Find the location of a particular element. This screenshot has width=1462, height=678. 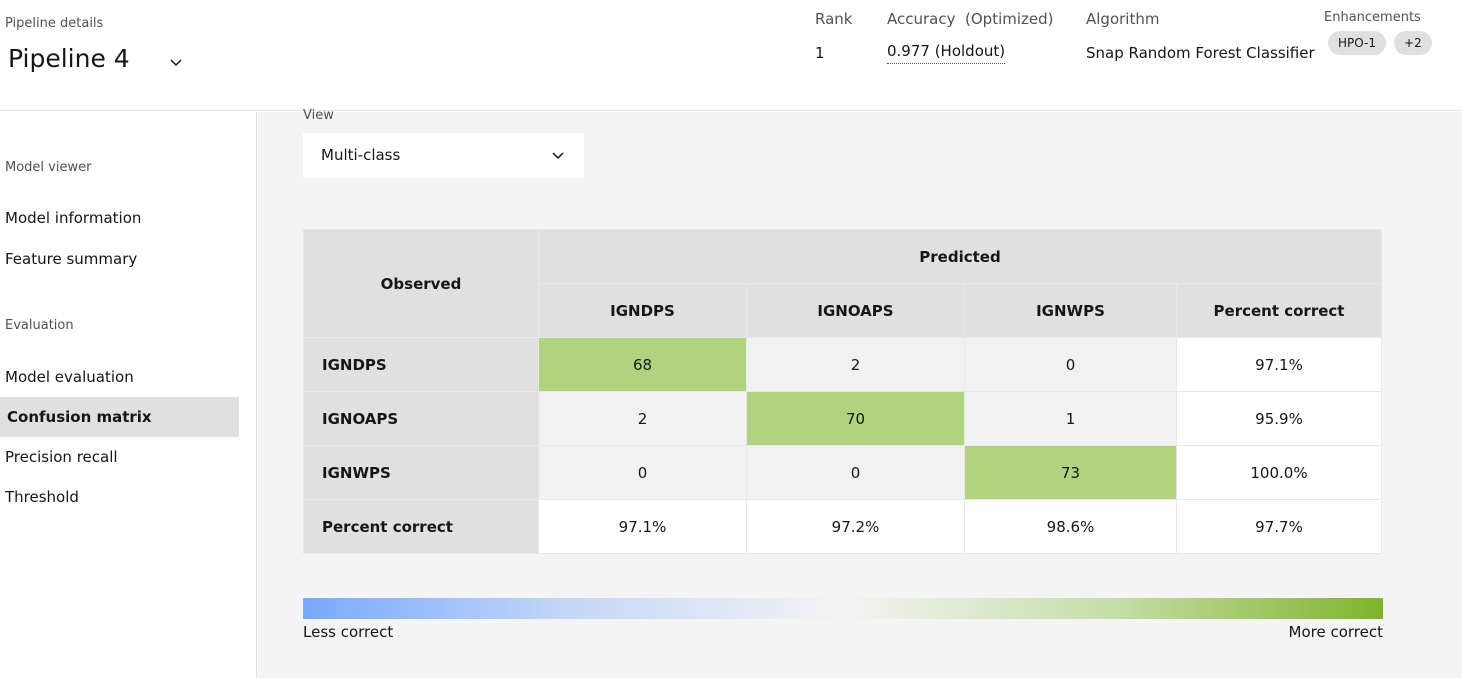

column-header: IGNOAPS is located at coordinates (855, 310).